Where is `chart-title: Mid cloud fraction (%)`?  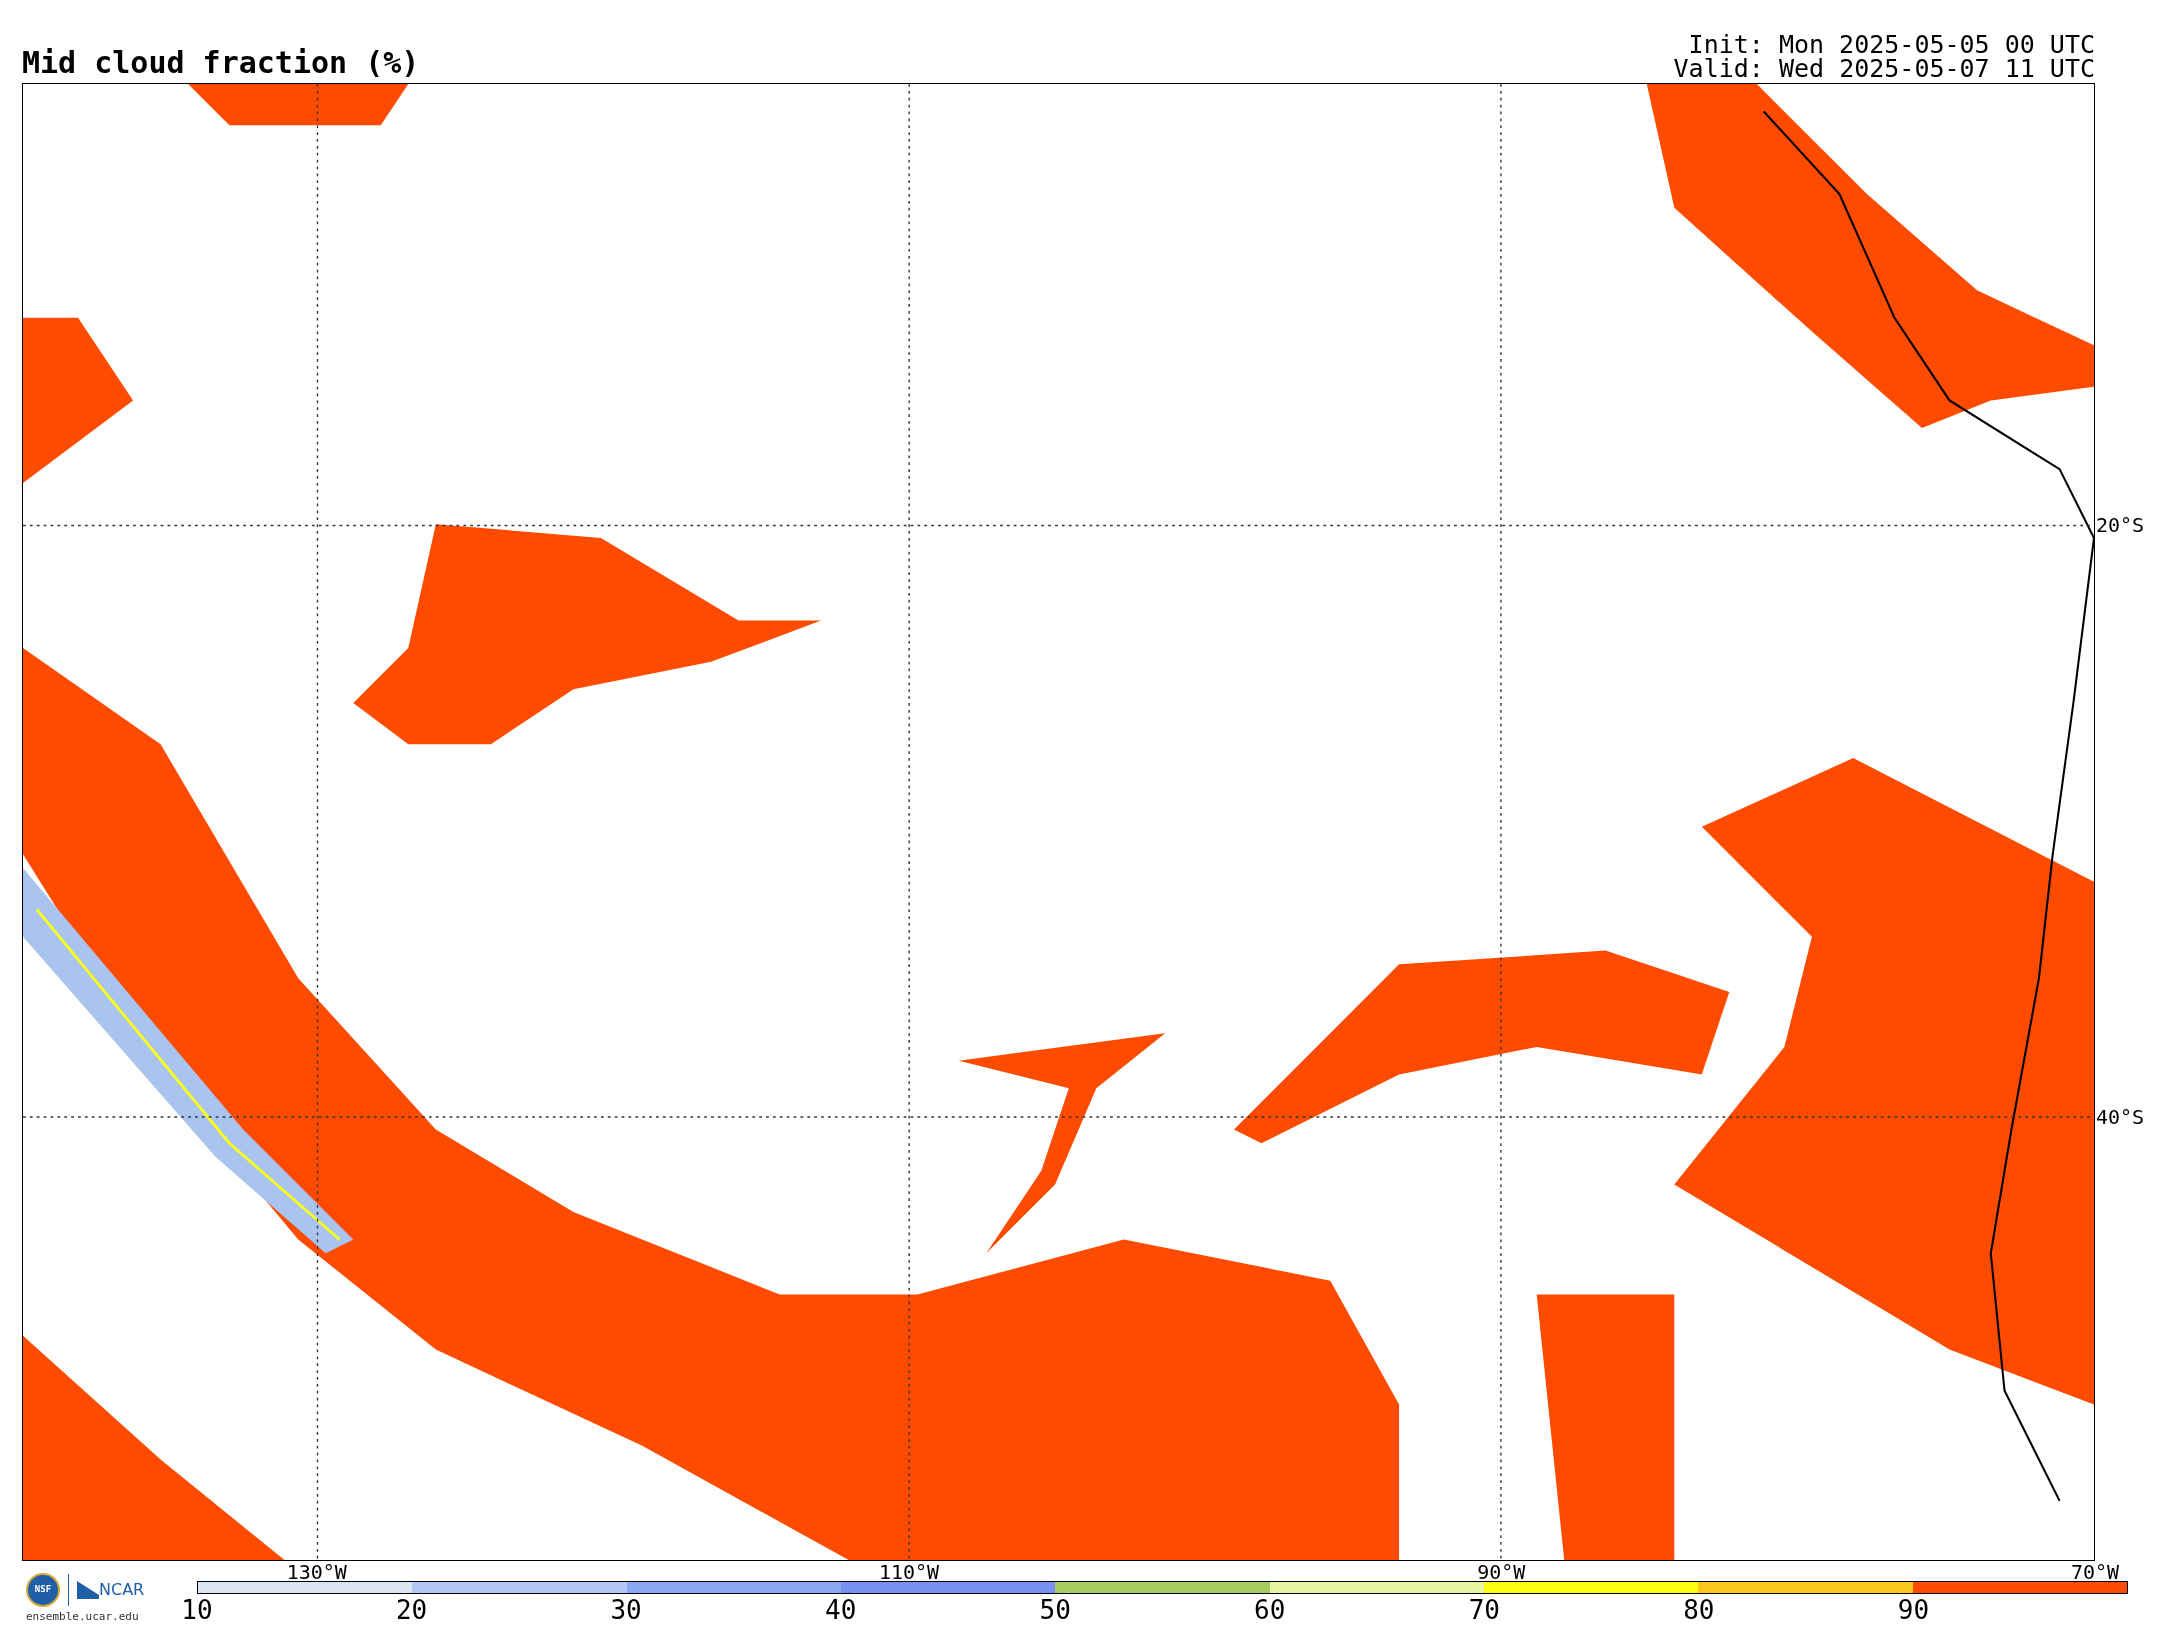 chart-title: Mid cloud fraction (%) is located at coordinates (221, 63).